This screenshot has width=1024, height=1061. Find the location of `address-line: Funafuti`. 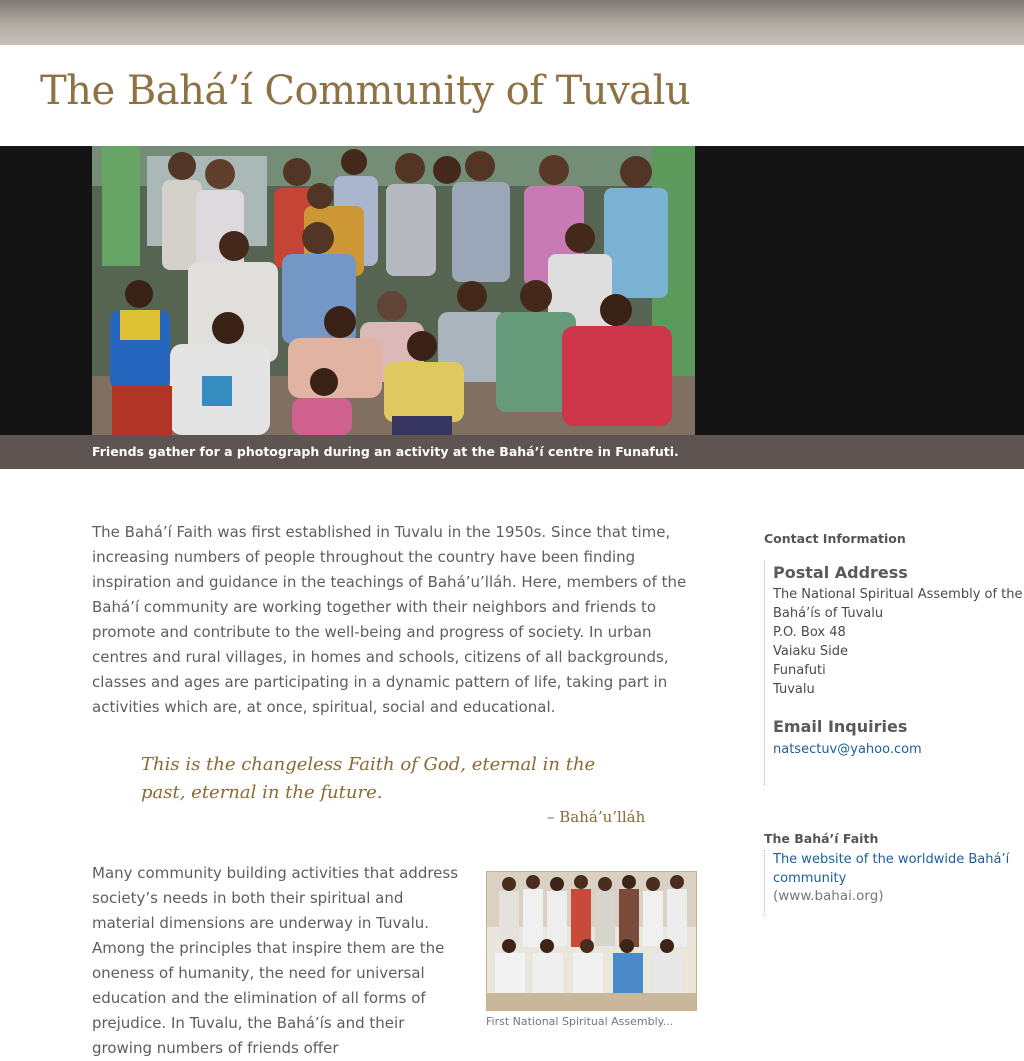

address-line: Funafuti is located at coordinates (799, 670).